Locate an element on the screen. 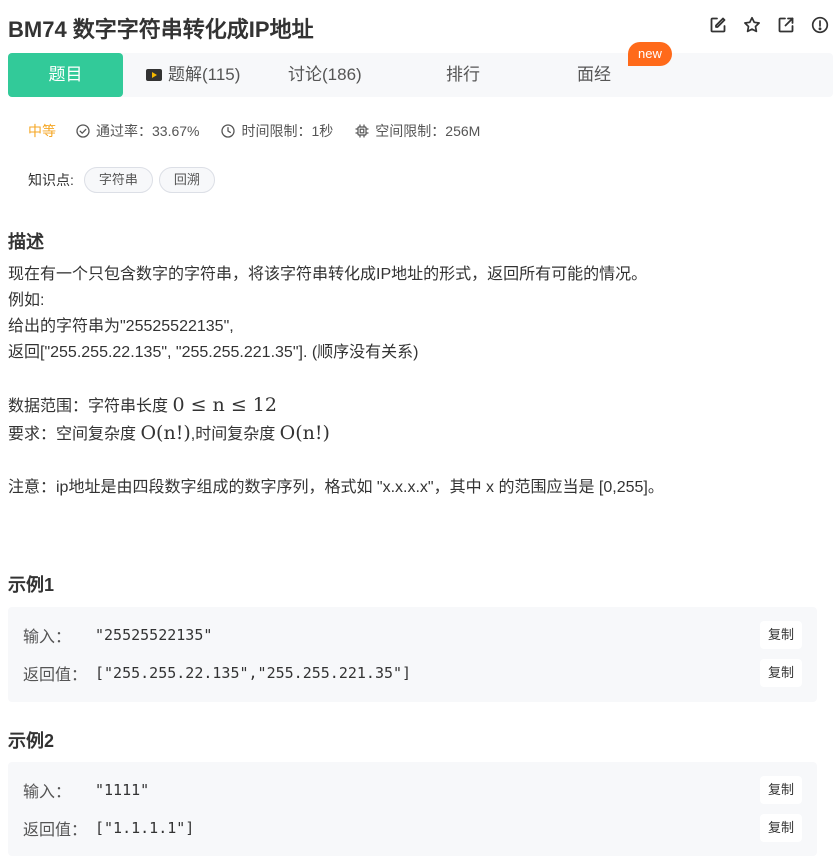  pass-rate-text: 通过率：33.67% is located at coordinates (148, 131).